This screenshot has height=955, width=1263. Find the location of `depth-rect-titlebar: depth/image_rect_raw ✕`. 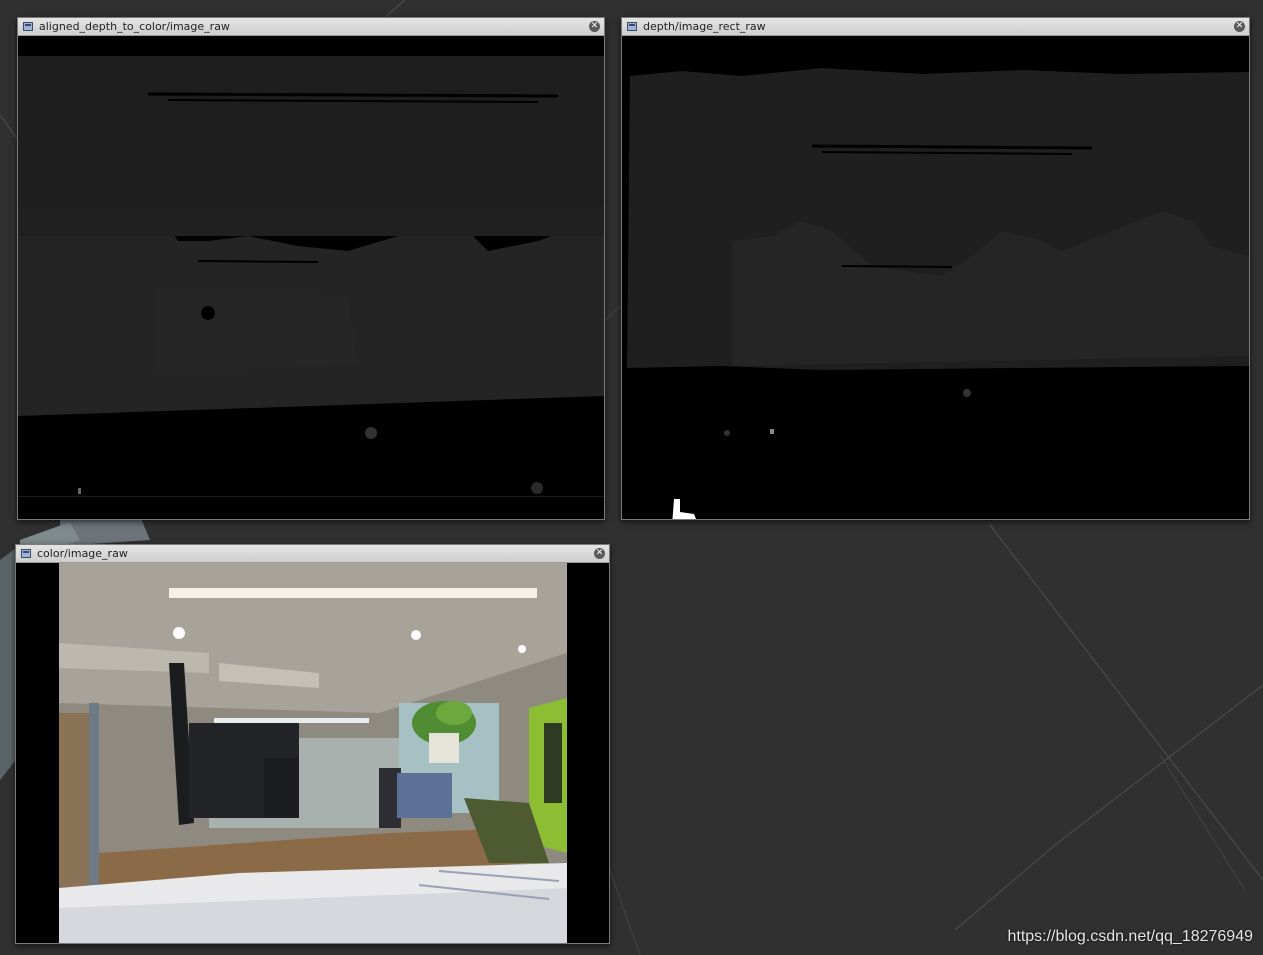

depth-rect-titlebar: depth/image_rect_raw ✕ is located at coordinates (935, 27).